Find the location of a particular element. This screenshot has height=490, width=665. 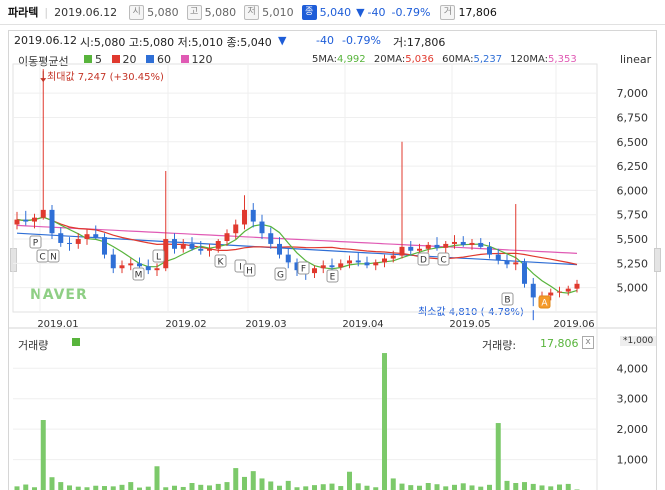

price-tick-label: 7,000 is located at coordinates (633, 93).